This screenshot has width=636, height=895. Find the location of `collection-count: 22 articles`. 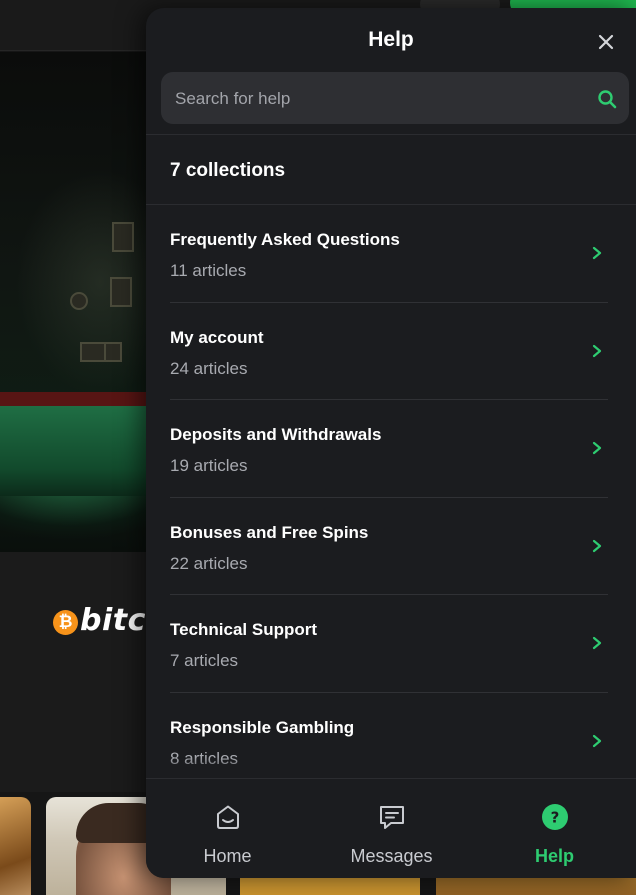

collection-count: 22 articles is located at coordinates (209, 563).